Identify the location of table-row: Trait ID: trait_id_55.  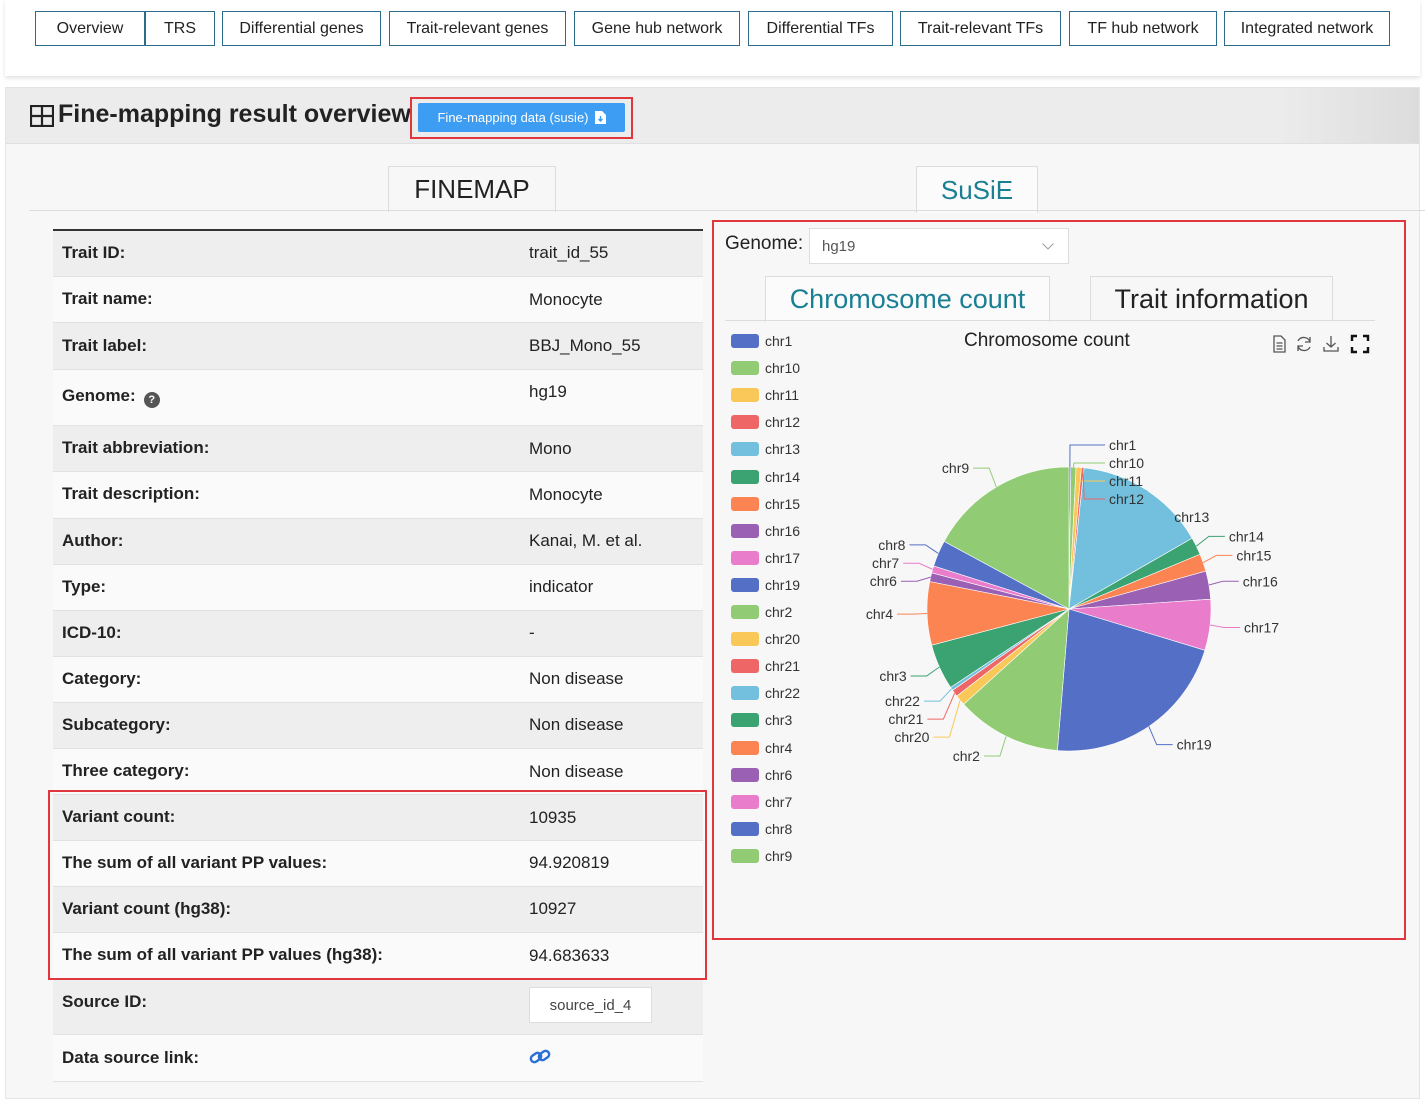
(378, 254).